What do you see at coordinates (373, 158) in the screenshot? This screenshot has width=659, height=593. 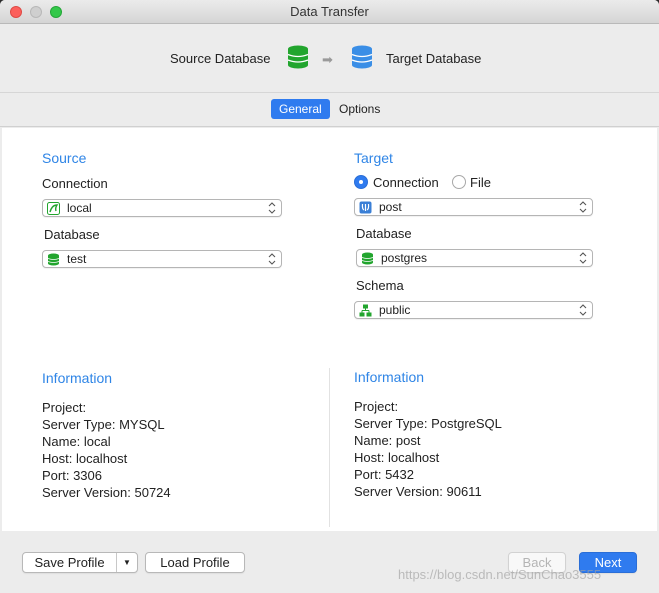 I see `target-section-title: Target` at bounding box center [373, 158].